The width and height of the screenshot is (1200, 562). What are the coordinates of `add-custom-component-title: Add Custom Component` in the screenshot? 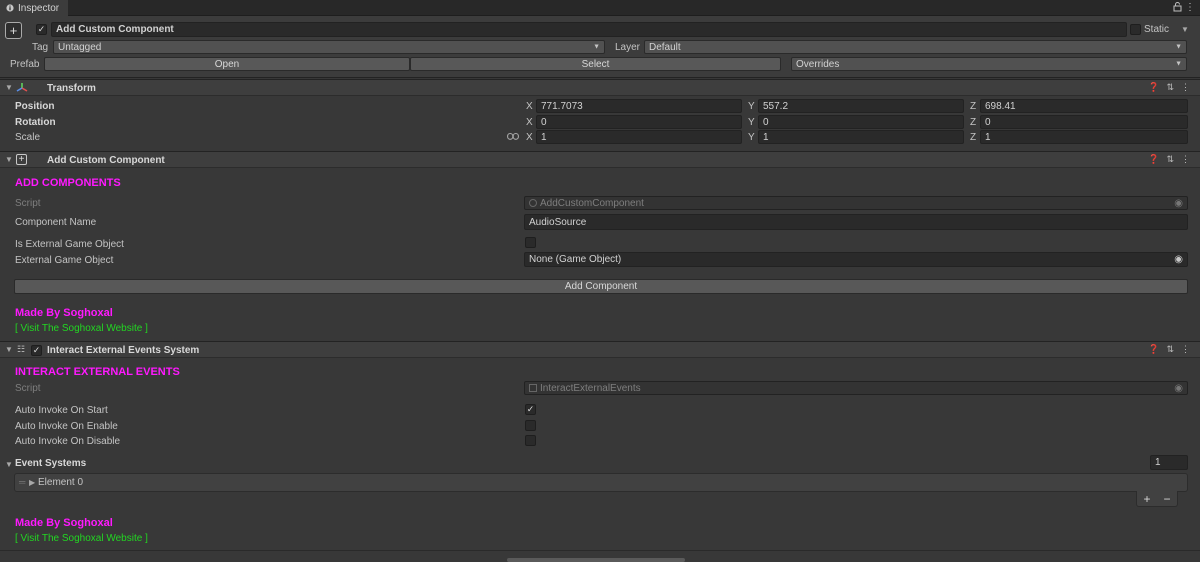 It's located at (106, 160).